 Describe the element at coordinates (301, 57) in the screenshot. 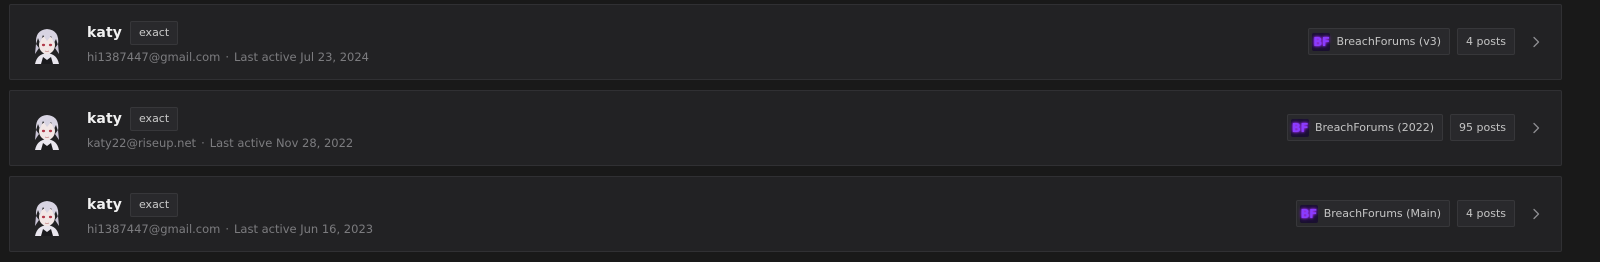

I see `last-active: Last active Jul 23, 2024` at that location.